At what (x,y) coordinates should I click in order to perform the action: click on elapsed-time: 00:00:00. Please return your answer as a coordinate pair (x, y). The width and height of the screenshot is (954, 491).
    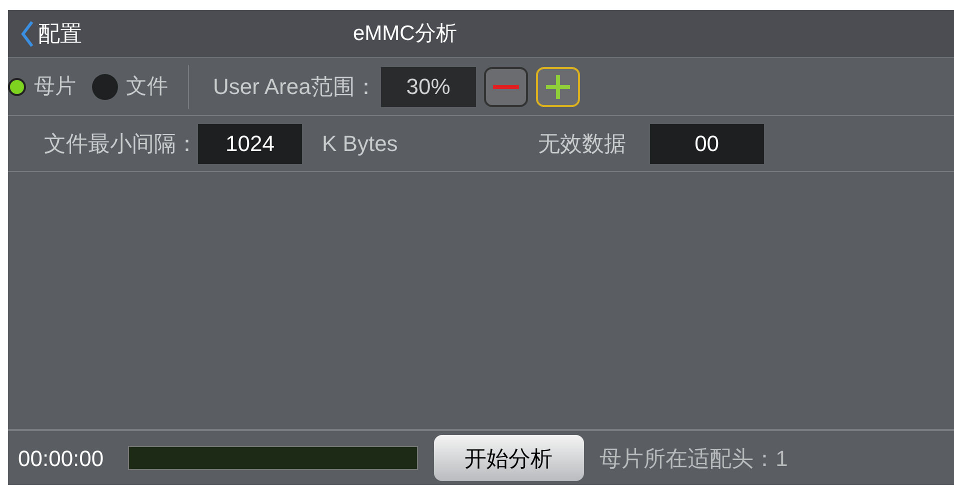
    Looking at the image, I should click on (61, 458).